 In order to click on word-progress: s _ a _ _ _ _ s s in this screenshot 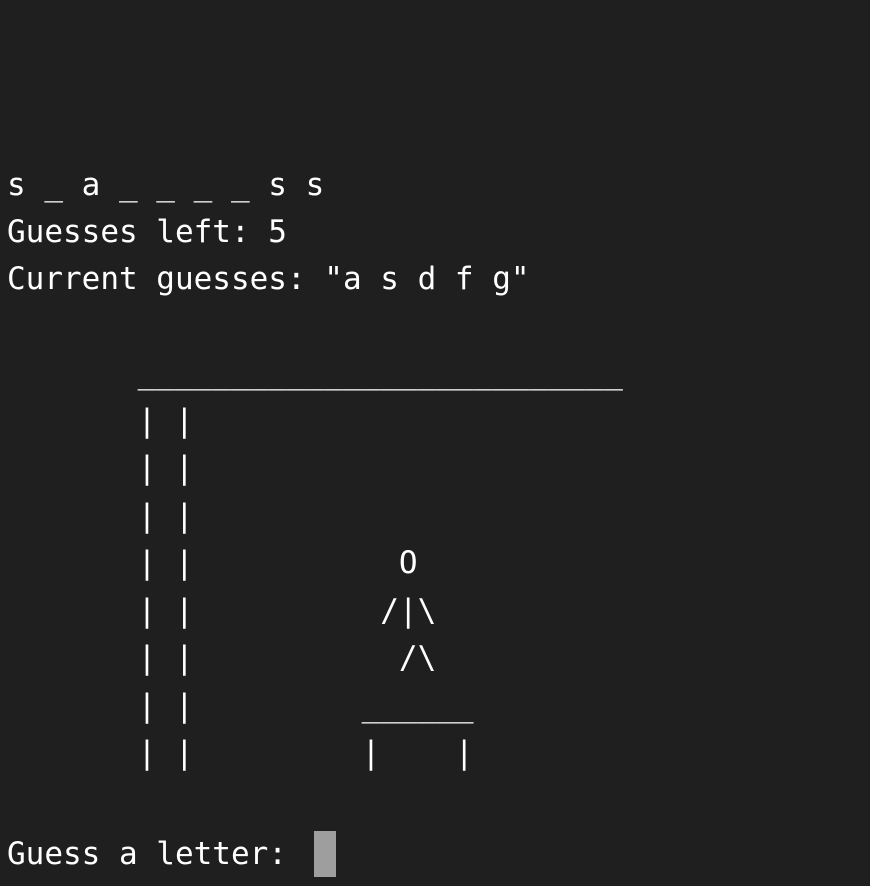, I will do `click(166, 185)`.